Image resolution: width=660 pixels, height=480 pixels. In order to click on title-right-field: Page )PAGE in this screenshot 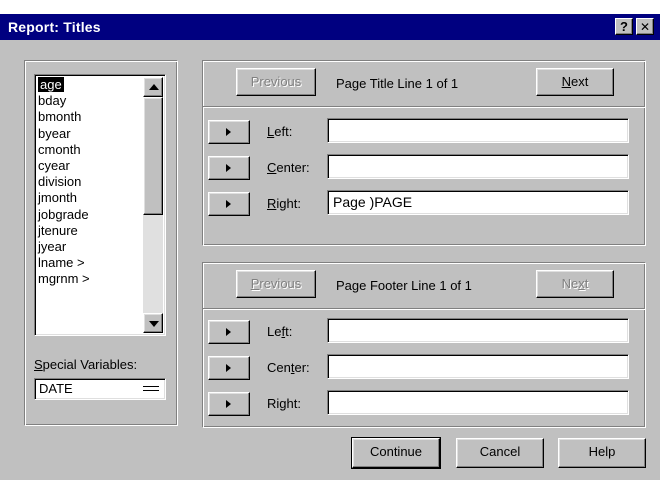, I will do `click(478, 202)`.